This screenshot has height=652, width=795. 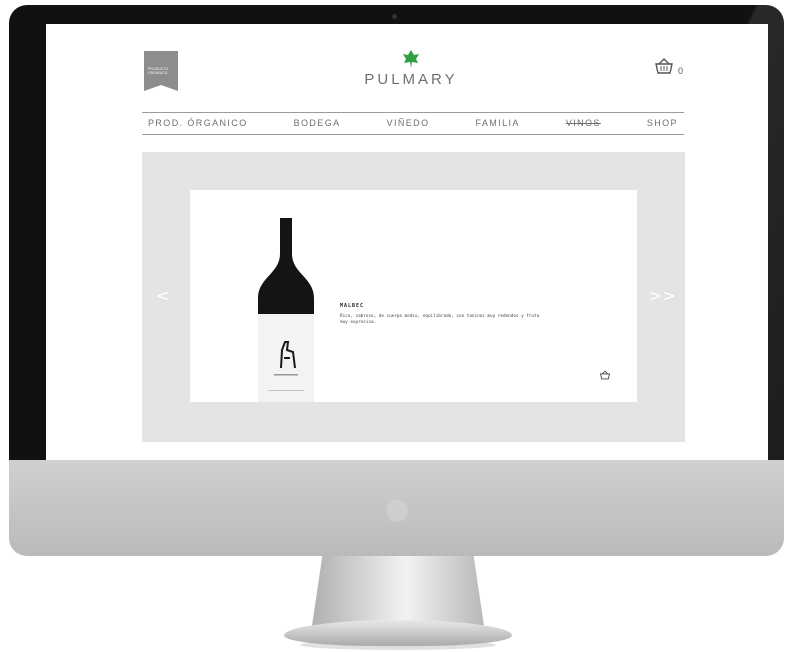 I want to click on monitor-chin, so click(x=396, y=508).